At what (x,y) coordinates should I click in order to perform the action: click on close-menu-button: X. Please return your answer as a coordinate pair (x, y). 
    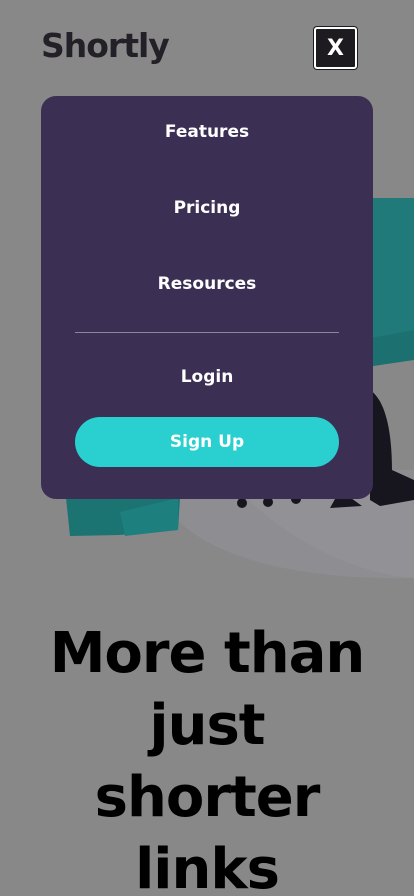
    Looking at the image, I should click on (335, 48).